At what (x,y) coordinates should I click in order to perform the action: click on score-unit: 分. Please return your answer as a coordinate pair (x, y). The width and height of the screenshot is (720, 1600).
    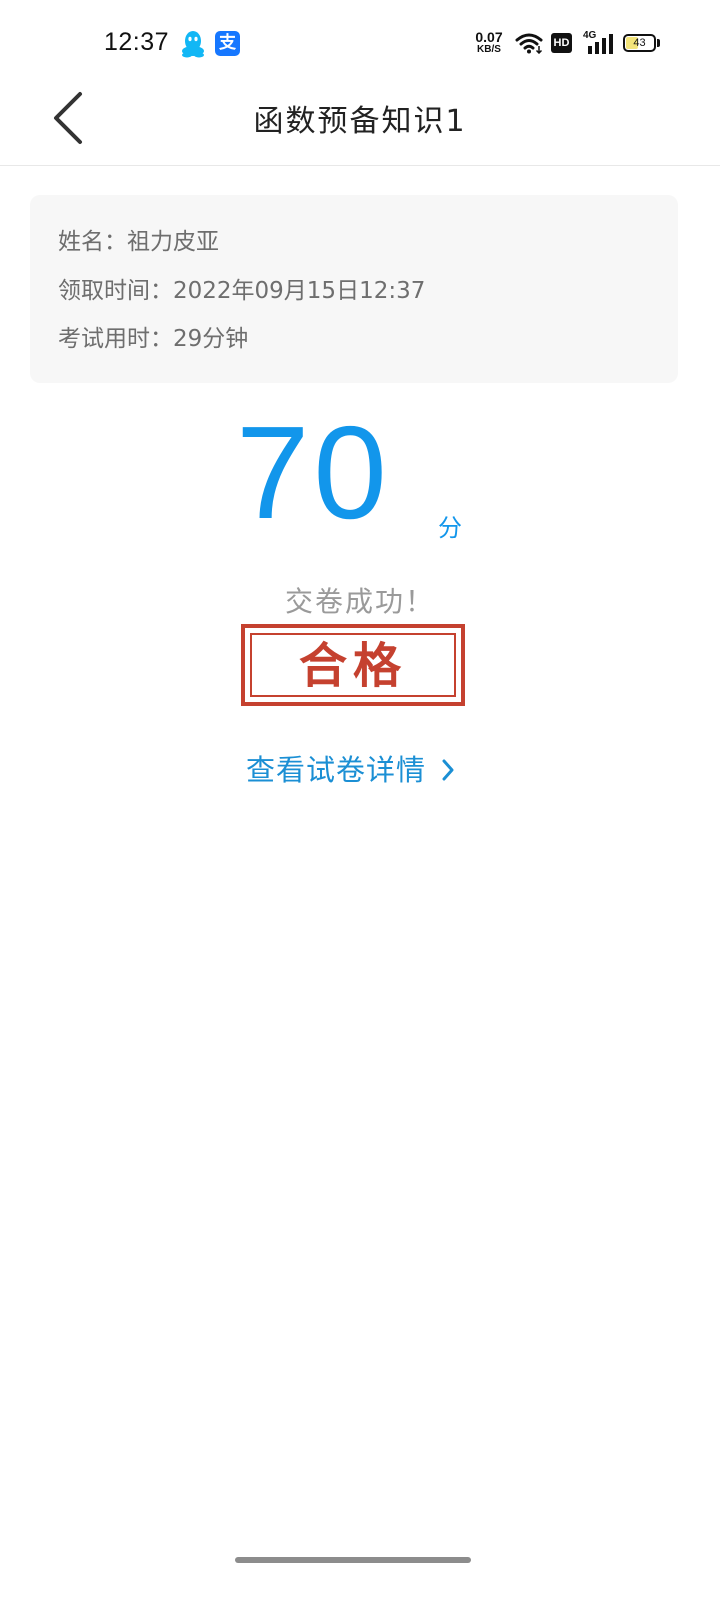
    Looking at the image, I should click on (450, 528).